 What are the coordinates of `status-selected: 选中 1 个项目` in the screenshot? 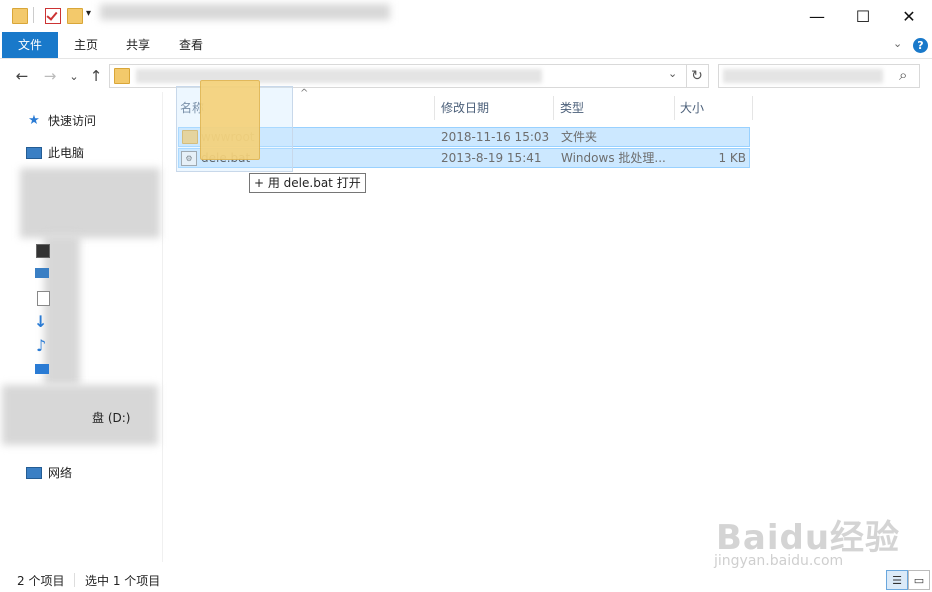 It's located at (123, 581).